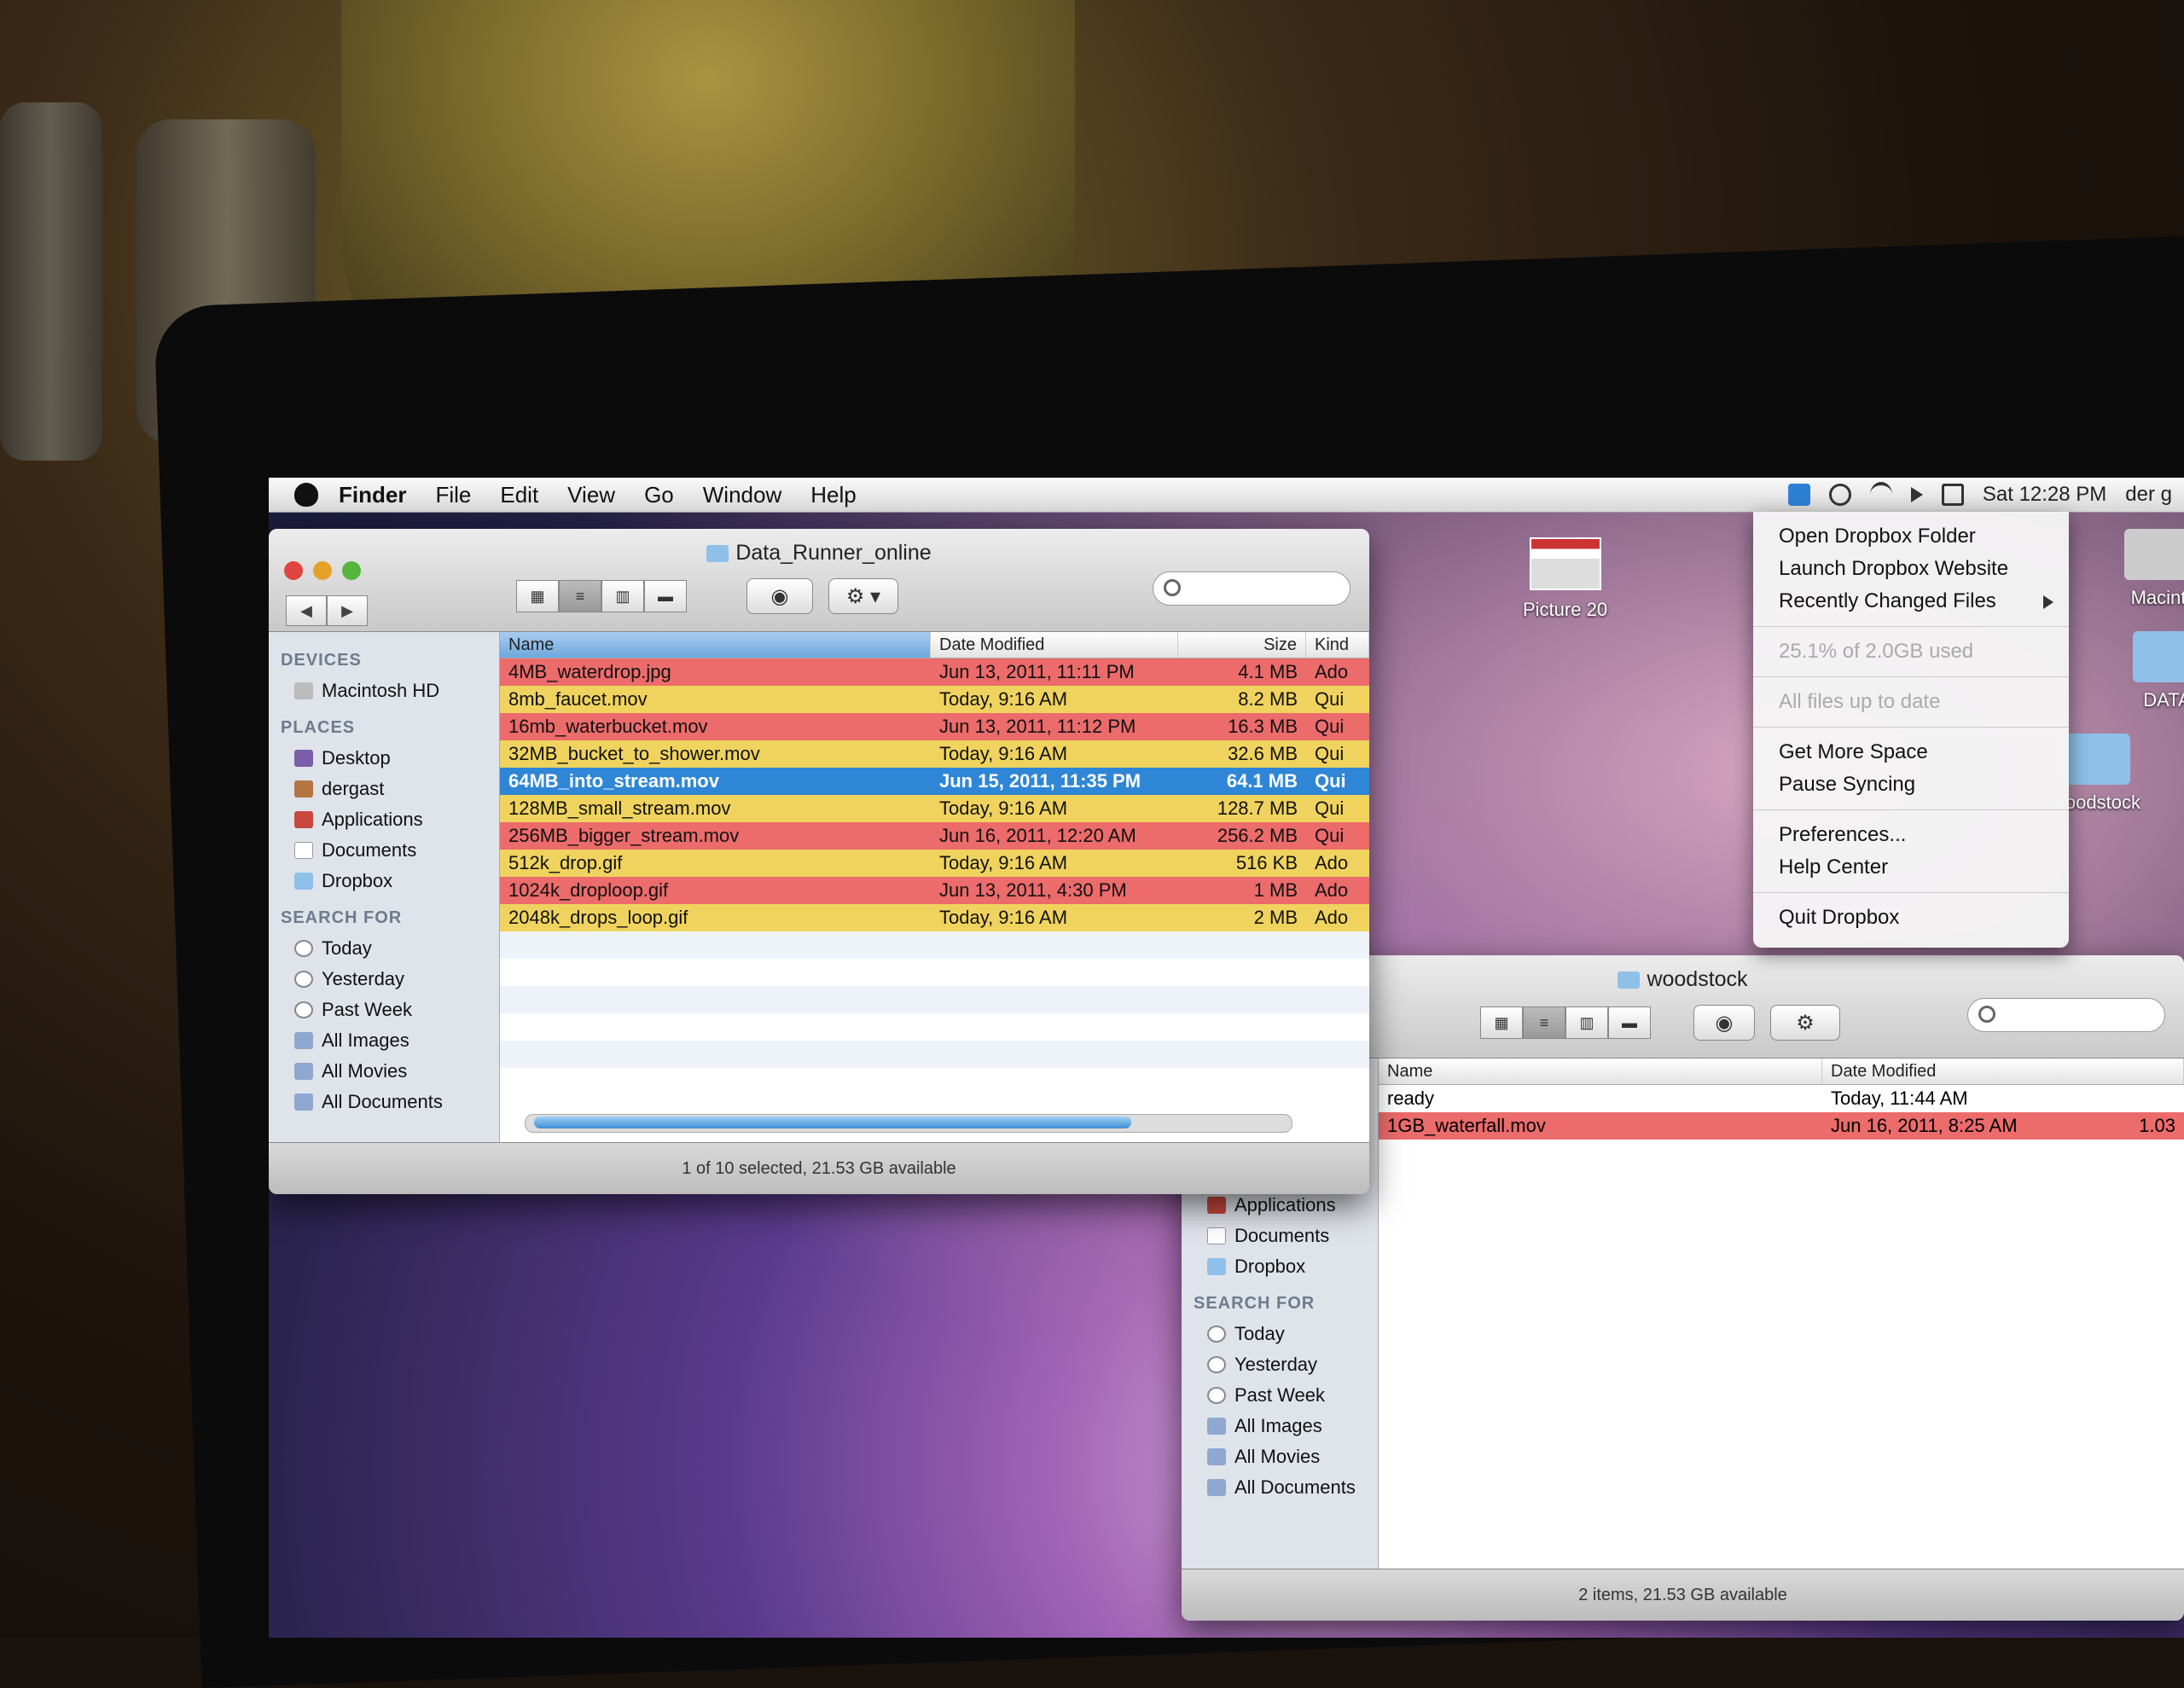  Describe the element at coordinates (306, 495) in the screenshot. I see `apple-menu-icon` at that location.